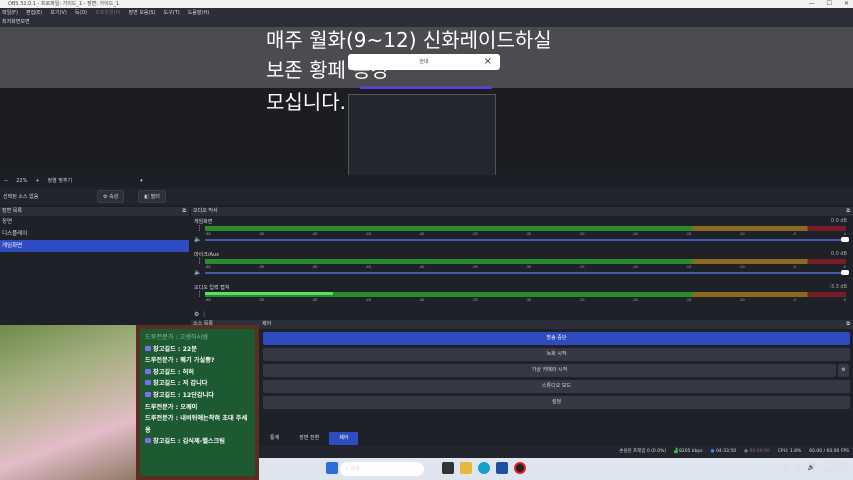  What do you see at coordinates (488, 62) in the screenshot?
I see `close-icon: ×` at bounding box center [488, 62].